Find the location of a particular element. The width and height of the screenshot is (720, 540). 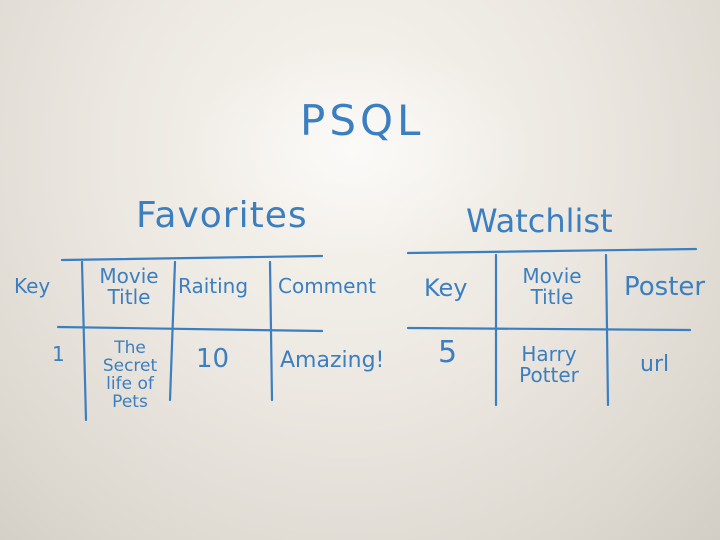

favorites-cell-raiting: 10 is located at coordinates (213, 359).